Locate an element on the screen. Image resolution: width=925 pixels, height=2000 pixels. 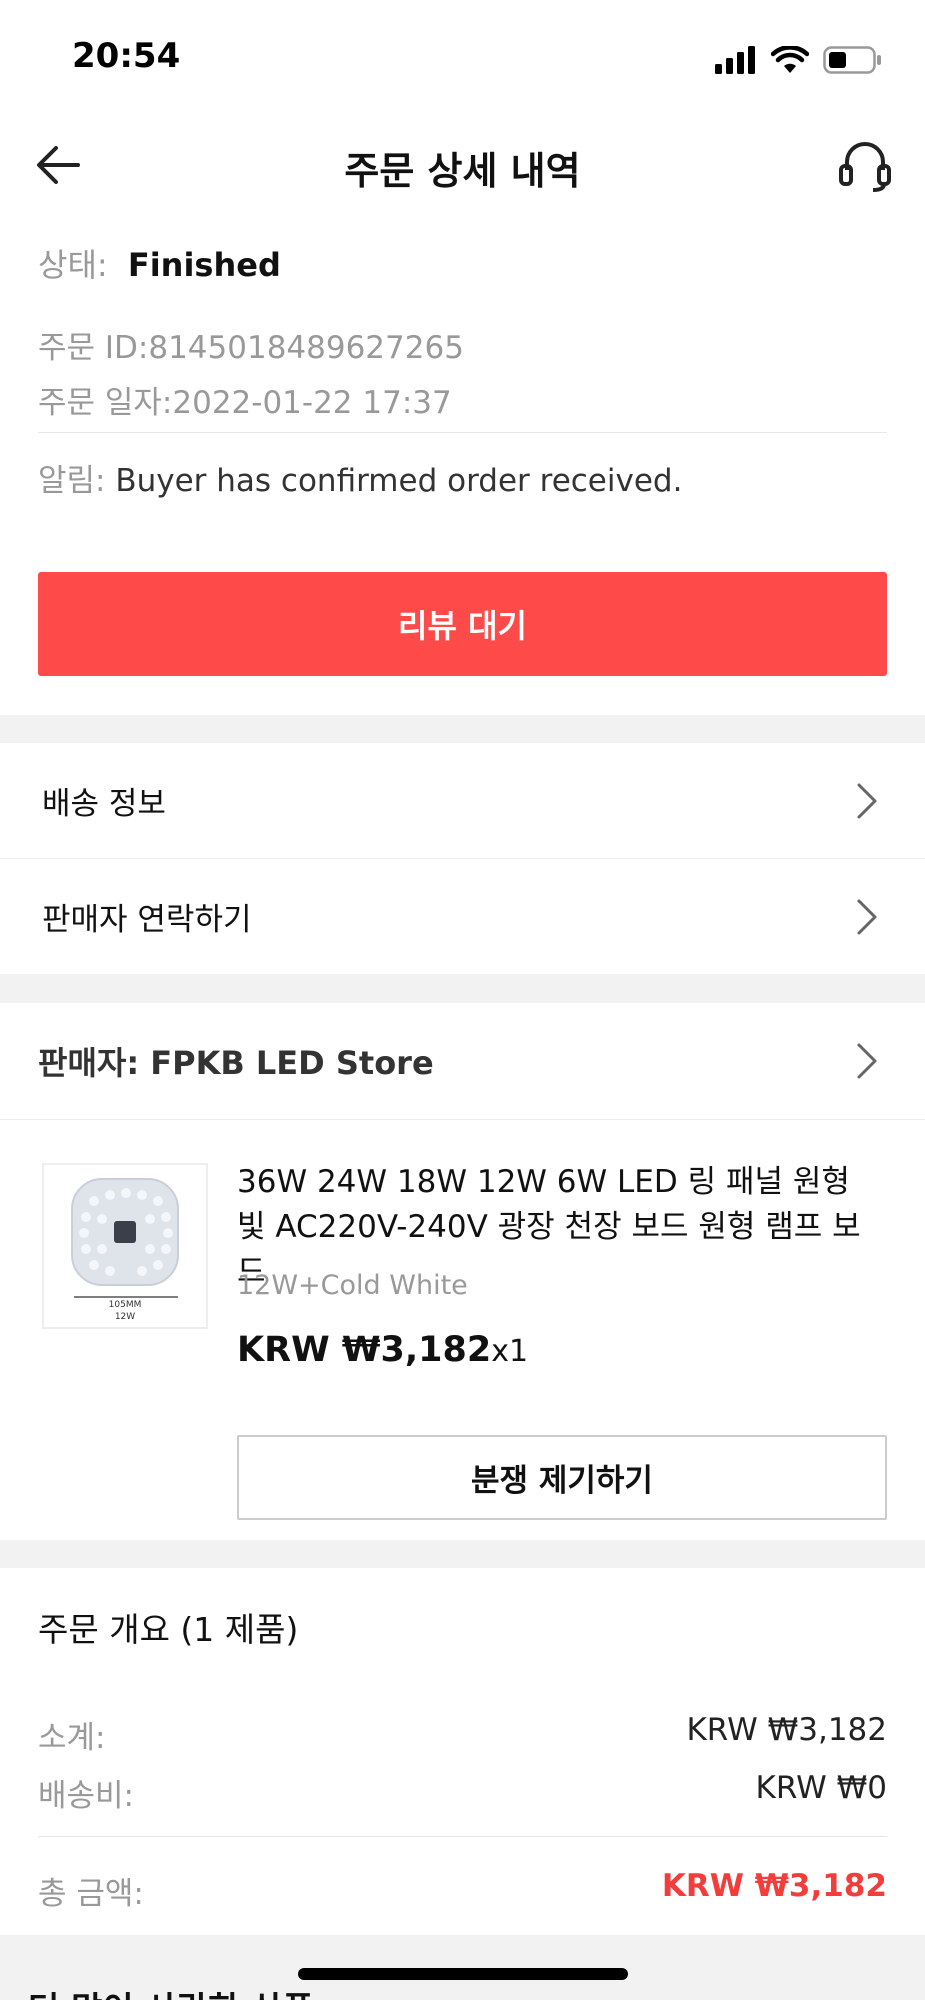
status-label: 상태: is located at coordinates (73, 265).